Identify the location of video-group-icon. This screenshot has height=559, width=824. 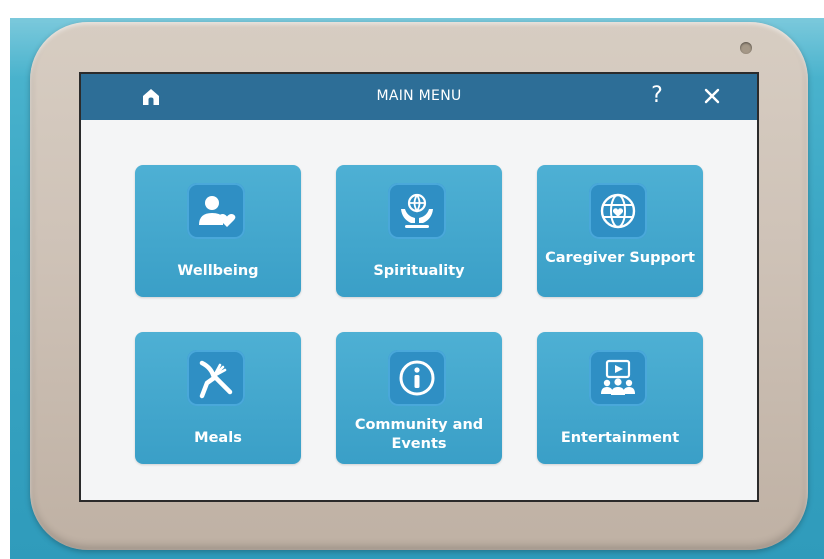
(618, 377).